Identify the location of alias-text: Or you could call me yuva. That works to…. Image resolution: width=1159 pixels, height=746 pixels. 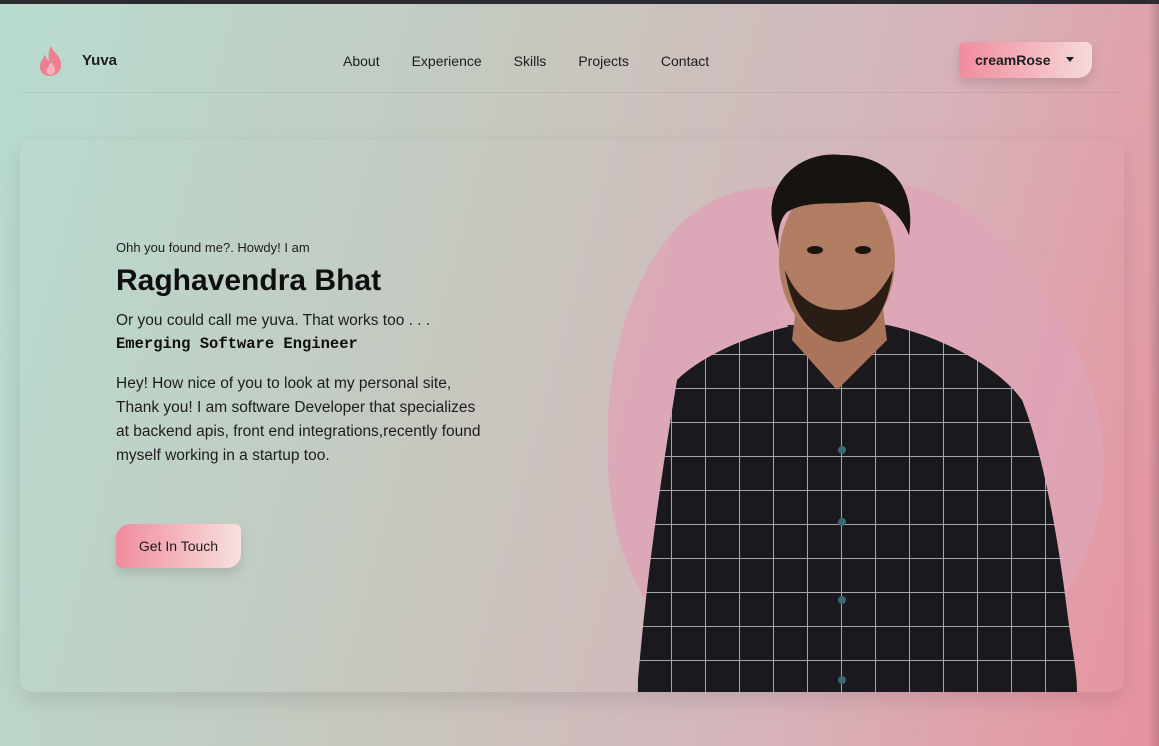
(273, 320).